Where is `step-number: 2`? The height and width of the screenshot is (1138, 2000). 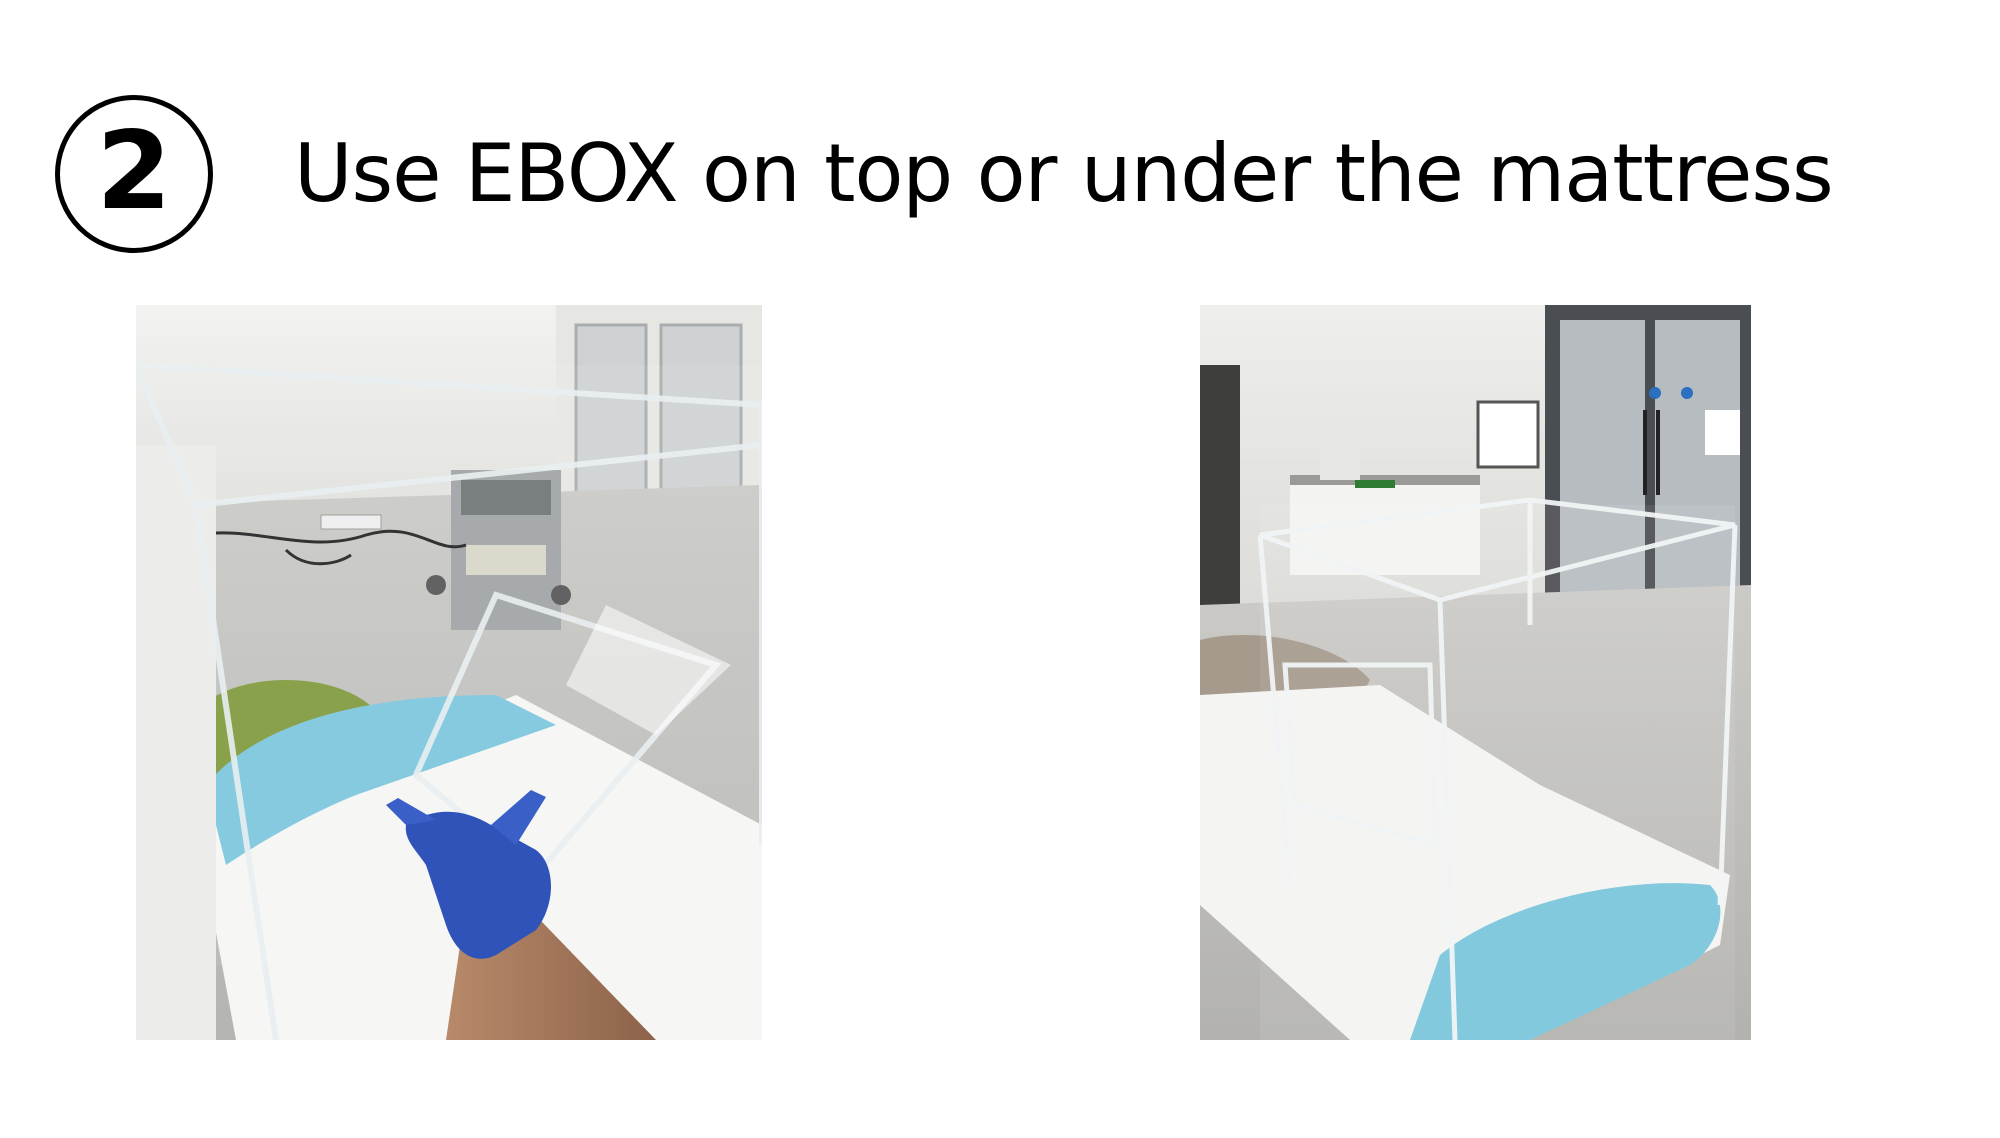 step-number: 2 is located at coordinates (134, 171).